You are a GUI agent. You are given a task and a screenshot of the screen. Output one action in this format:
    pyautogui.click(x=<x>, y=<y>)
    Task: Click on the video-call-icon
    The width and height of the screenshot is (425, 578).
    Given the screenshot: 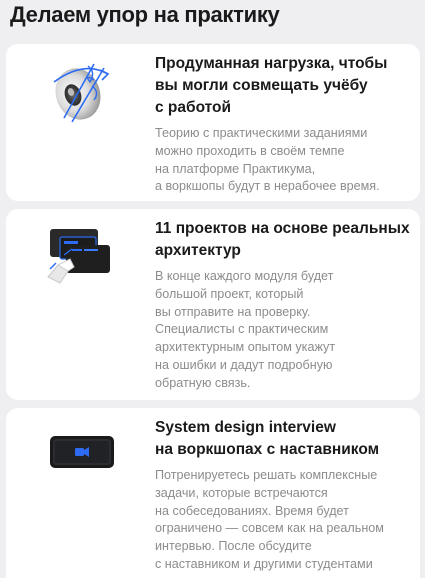 What is the action you would take?
    pyautogui.click(x=82, y=450)
    